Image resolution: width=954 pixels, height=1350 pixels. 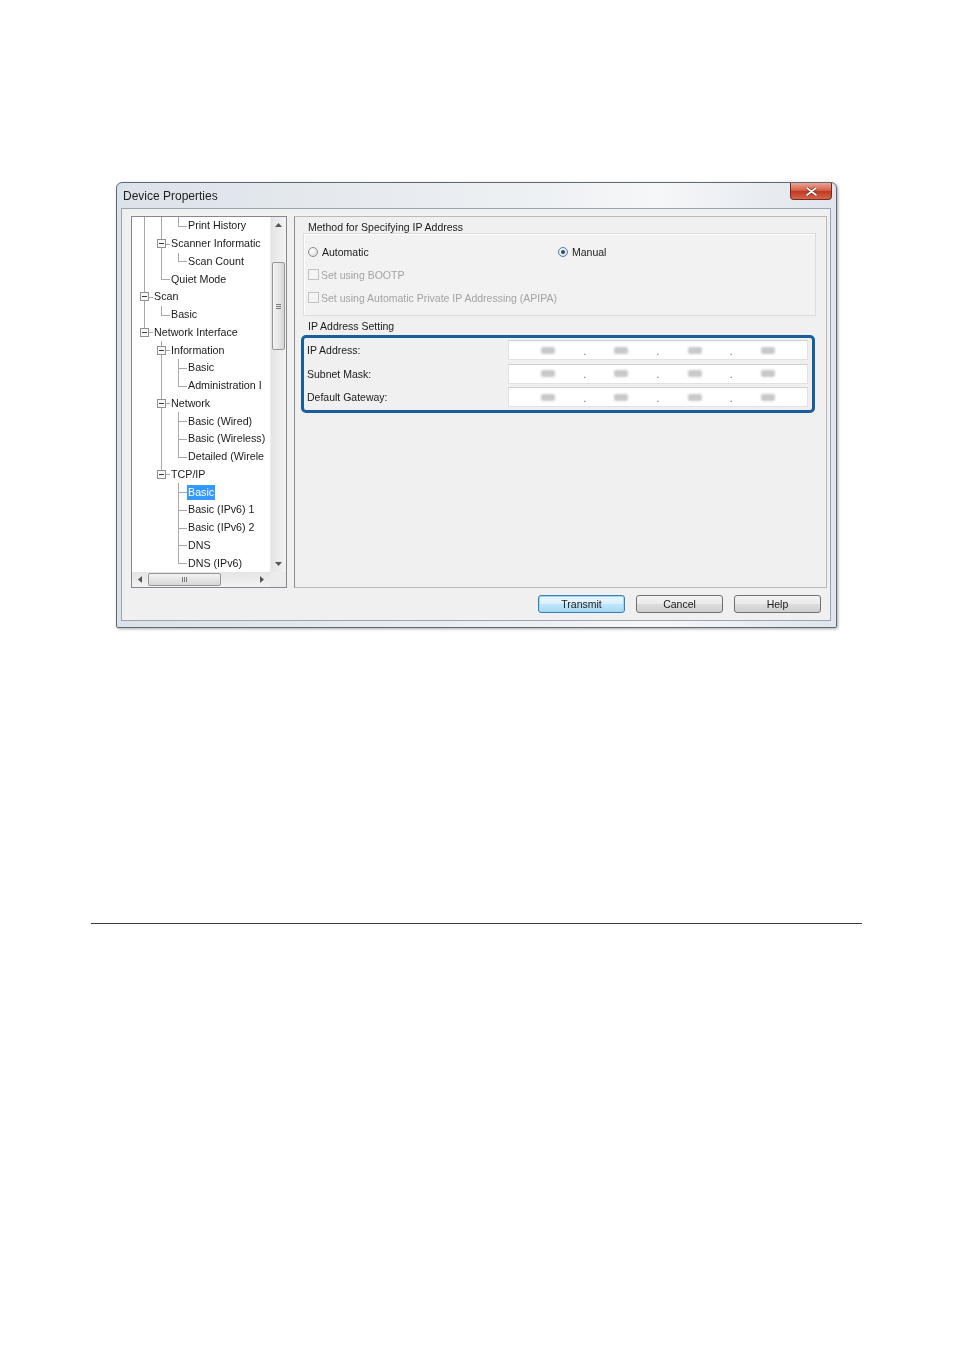 What do you see at coordinates (777, 604) in the screenshot?
I see `dialog-button: Help` at bounding box center [777, 604].